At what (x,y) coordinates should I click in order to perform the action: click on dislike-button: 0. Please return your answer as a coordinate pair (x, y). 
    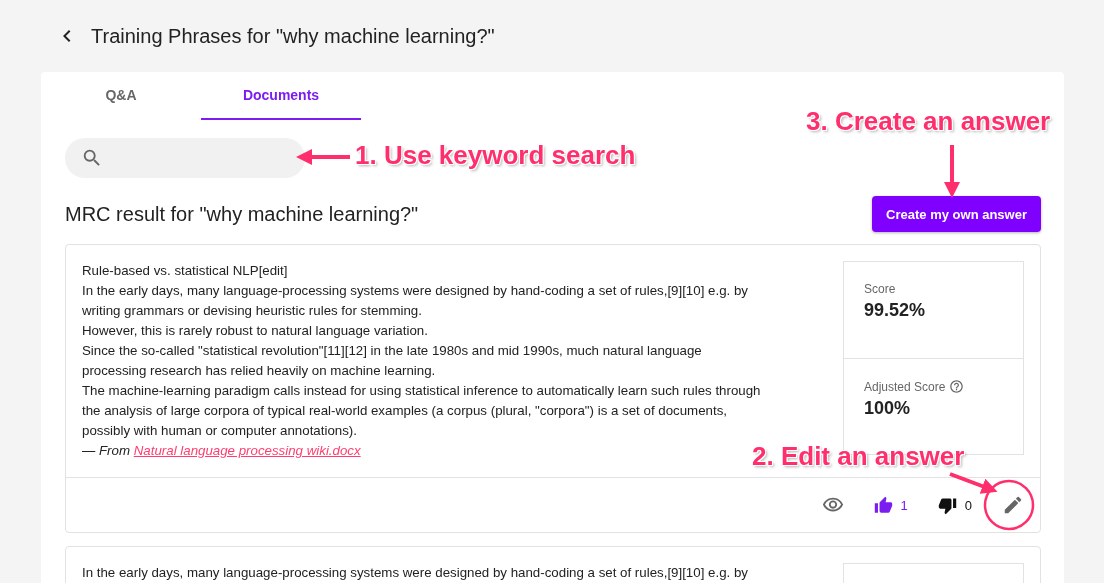
    Looking at the image, I should click on (954, 505).